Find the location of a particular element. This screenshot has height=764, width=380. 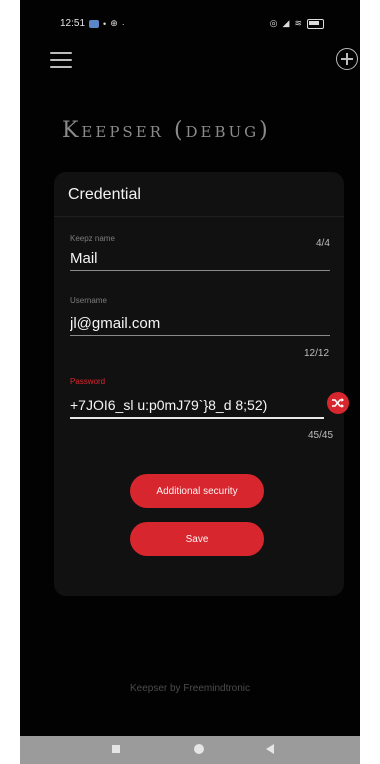

username-label: Username is located at coordinates (88, 300).